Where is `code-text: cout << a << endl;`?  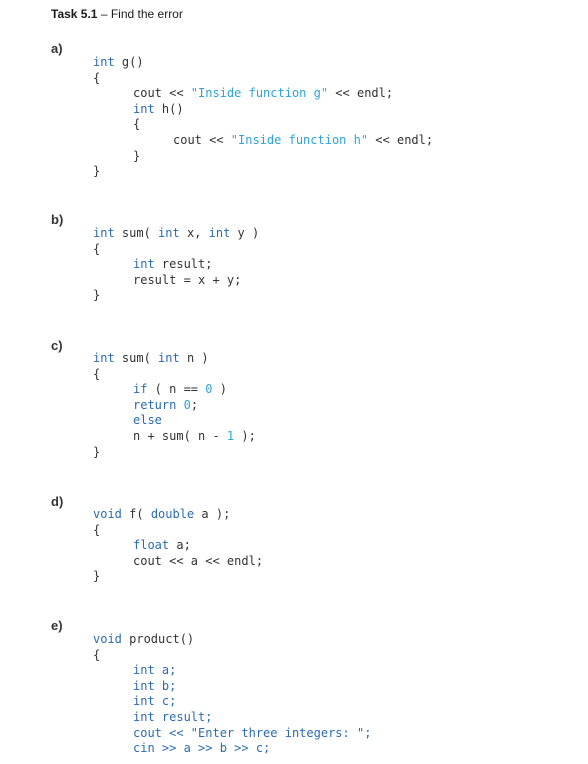
code-text: cout << a << endl; is located at coordinates (198, 560).